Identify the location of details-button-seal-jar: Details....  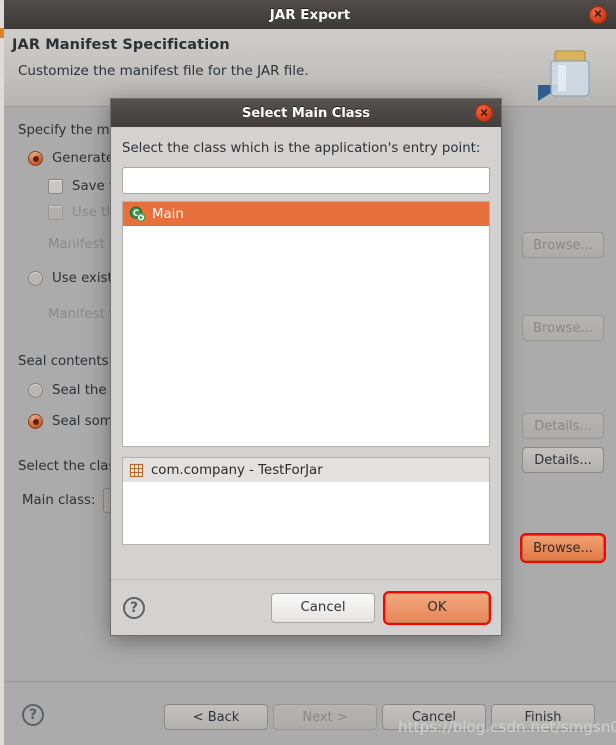
(563, 426).